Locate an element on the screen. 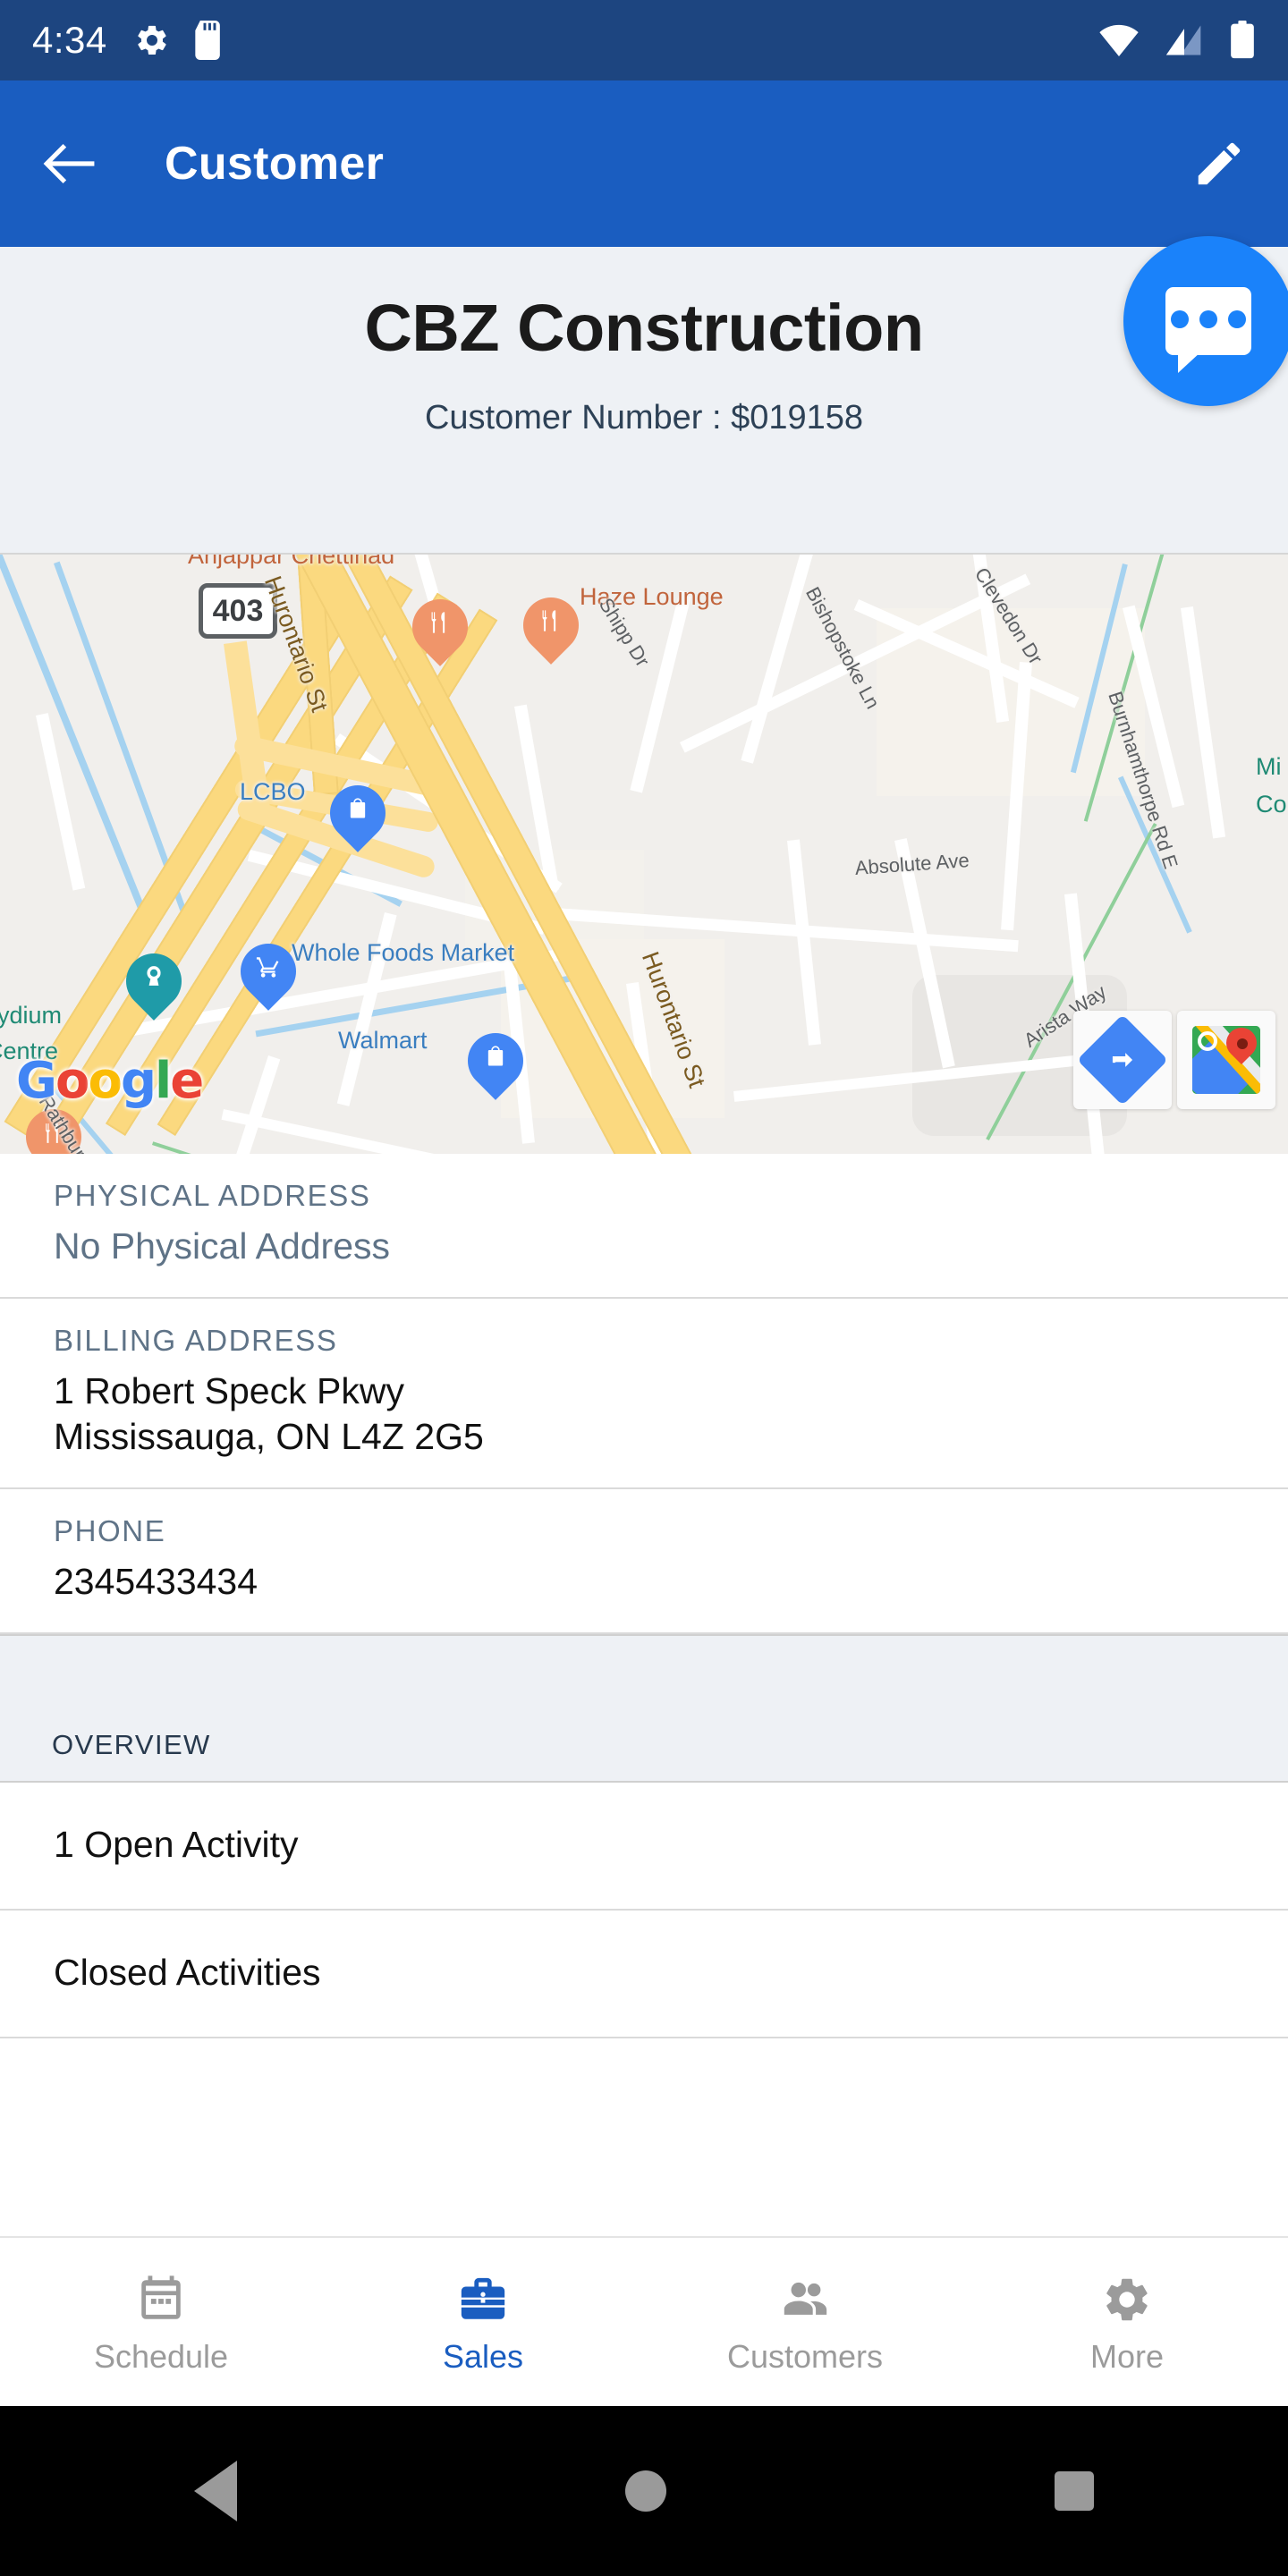 The width and height of the screenshot is (1288, 2576). bottom-navigation: Schedule Sales Customers More is located at coordinates (644, 2321).